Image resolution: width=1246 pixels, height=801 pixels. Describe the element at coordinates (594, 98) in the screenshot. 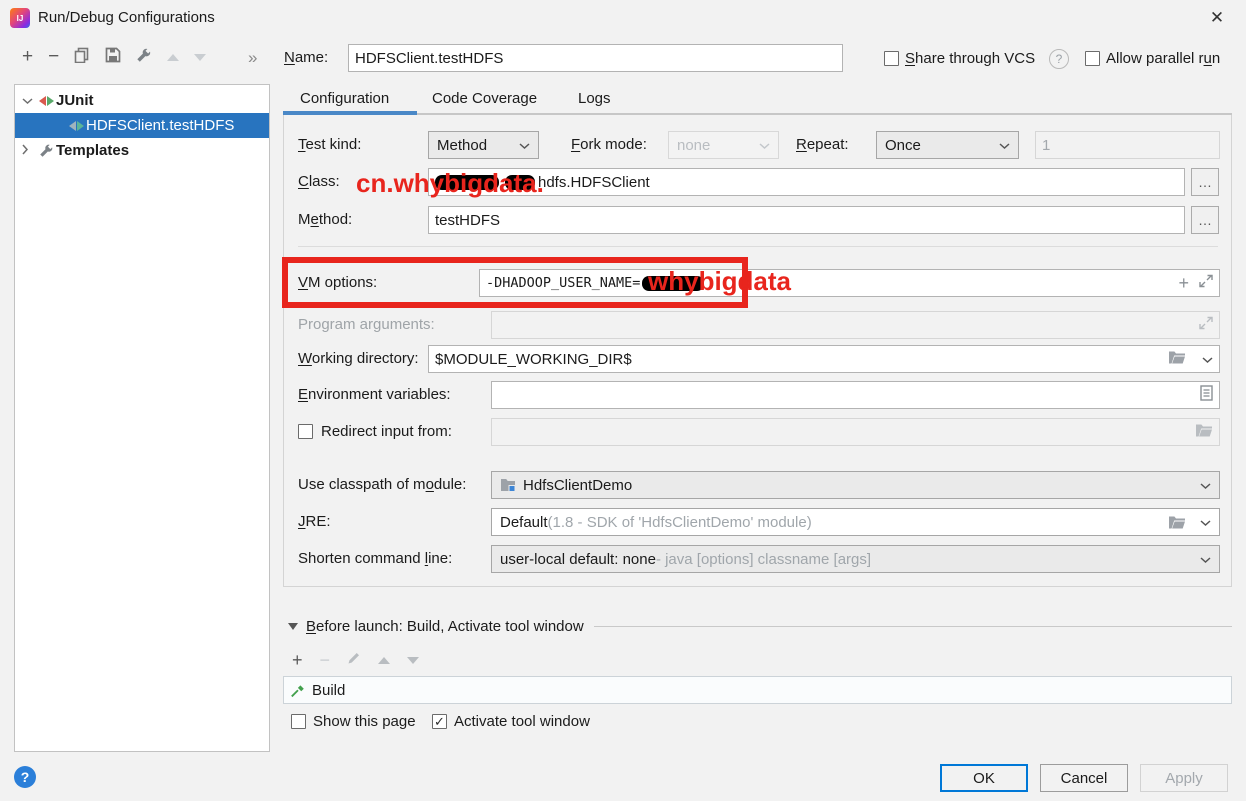

I see `tab-logs: Logs` at that location.